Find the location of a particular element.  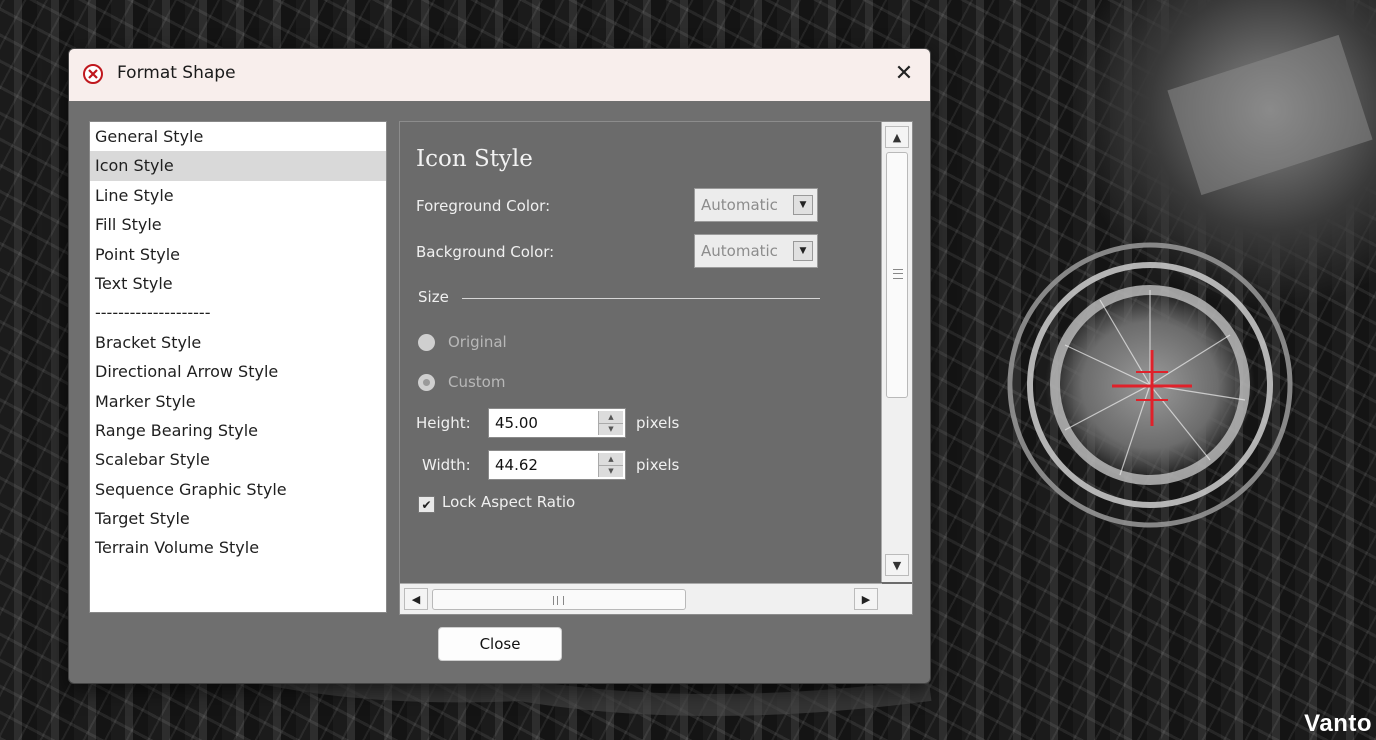

vertical-scrollbar: ▲ ▼ is located at coordinates (896, 352).